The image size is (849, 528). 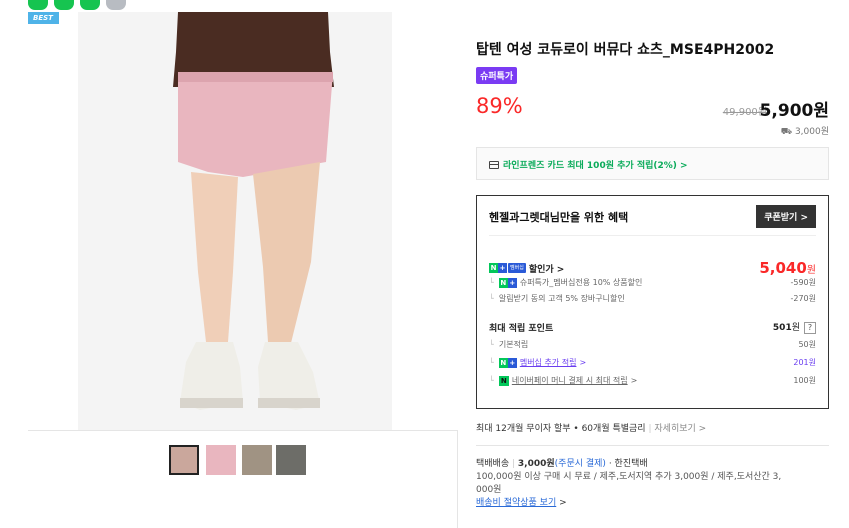 I want to click on card-benefit-banner: 라인프렌즈 카드 최대 100원 추가 적립(2%) >, so click(x=652, y=163).